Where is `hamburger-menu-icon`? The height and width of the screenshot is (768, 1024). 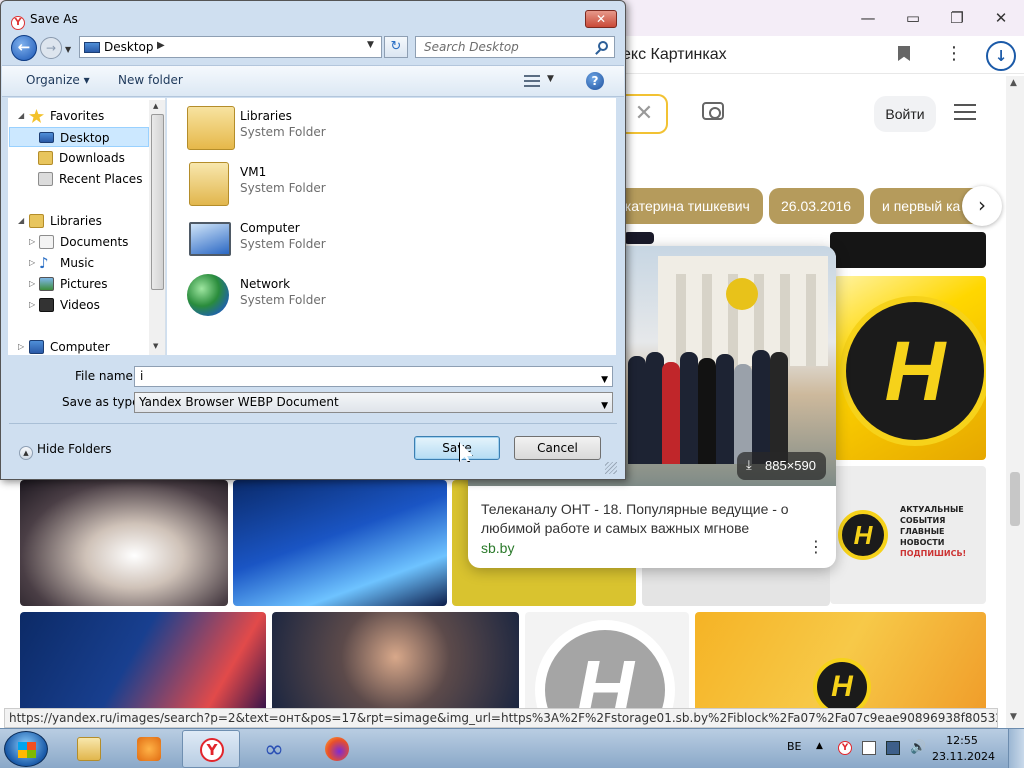
hamburger-menu-icon is located at coordinates (965, 112).